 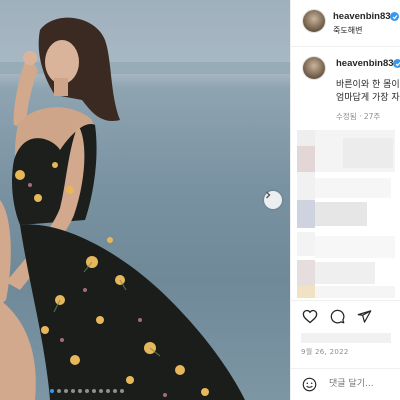 I want to click on avatar, so click(x=314, y=21).